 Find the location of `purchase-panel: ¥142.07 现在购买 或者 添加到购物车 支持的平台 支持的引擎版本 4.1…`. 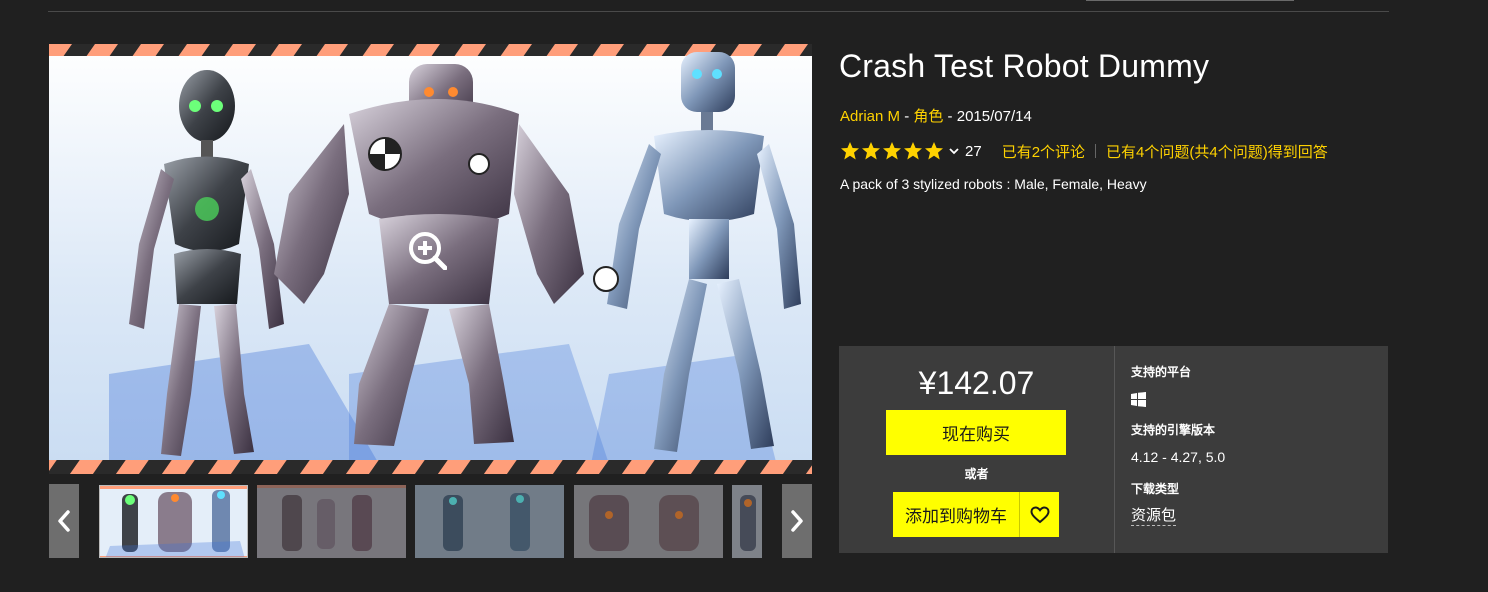

purchase-panel: ¥142.07 现在购买 或者 添加到购物车 支持的平台 支持的引擎版本 4.1… is located at coordinates (1113, 449).